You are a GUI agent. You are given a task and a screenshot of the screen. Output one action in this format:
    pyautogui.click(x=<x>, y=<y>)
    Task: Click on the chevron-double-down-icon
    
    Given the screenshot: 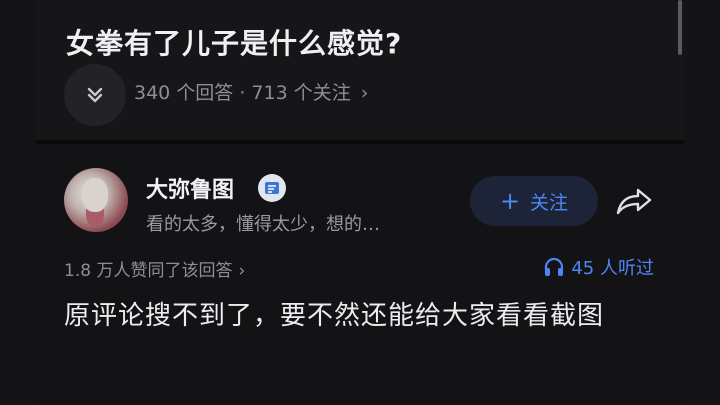 What is the action you would take?
    pyautogui.click(x=95, y=95)
    